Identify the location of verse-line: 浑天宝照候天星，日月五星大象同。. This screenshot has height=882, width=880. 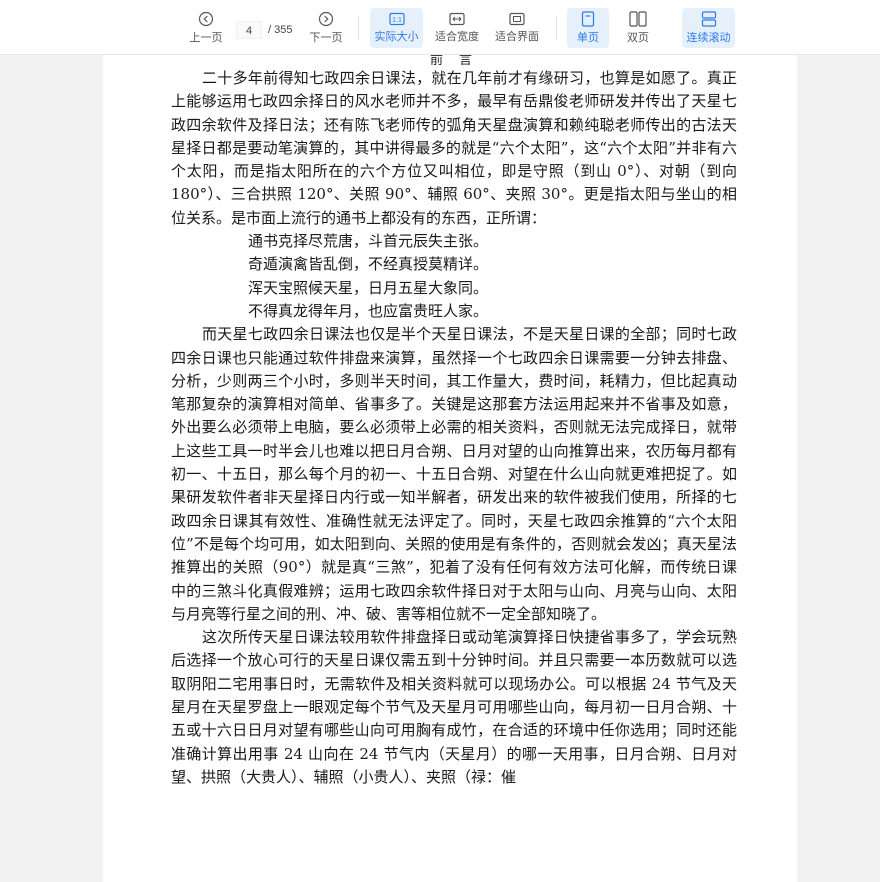
(368, 287).